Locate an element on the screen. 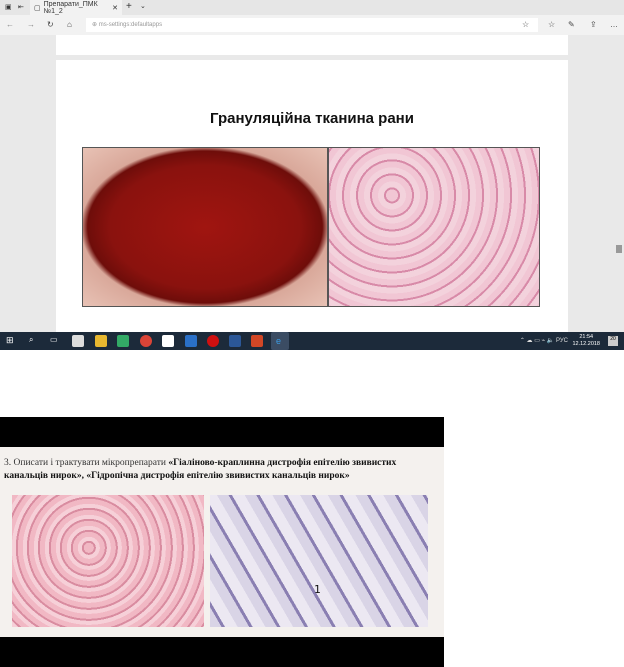 This screenshot has width=624, height=667. chrome-icon is located at coordinates (146, 341).